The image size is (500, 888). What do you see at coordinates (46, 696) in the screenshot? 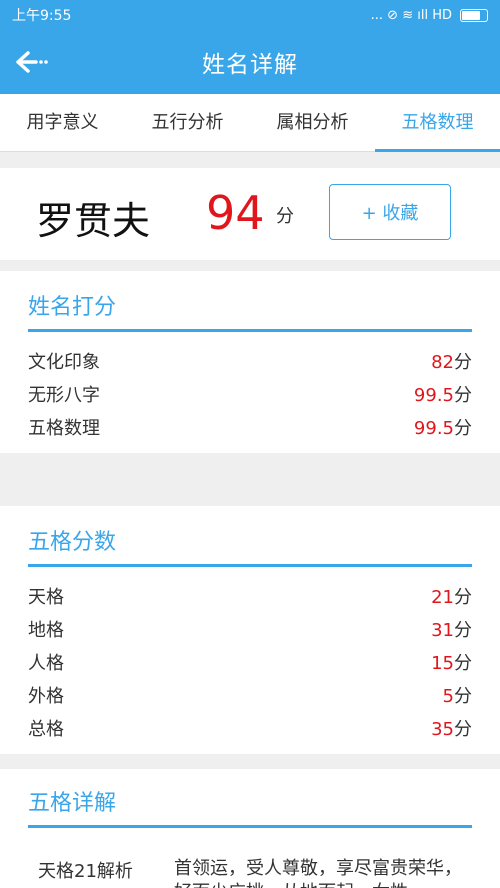
I see `grid-row-label: 外格` at bounding box center [46, 696].